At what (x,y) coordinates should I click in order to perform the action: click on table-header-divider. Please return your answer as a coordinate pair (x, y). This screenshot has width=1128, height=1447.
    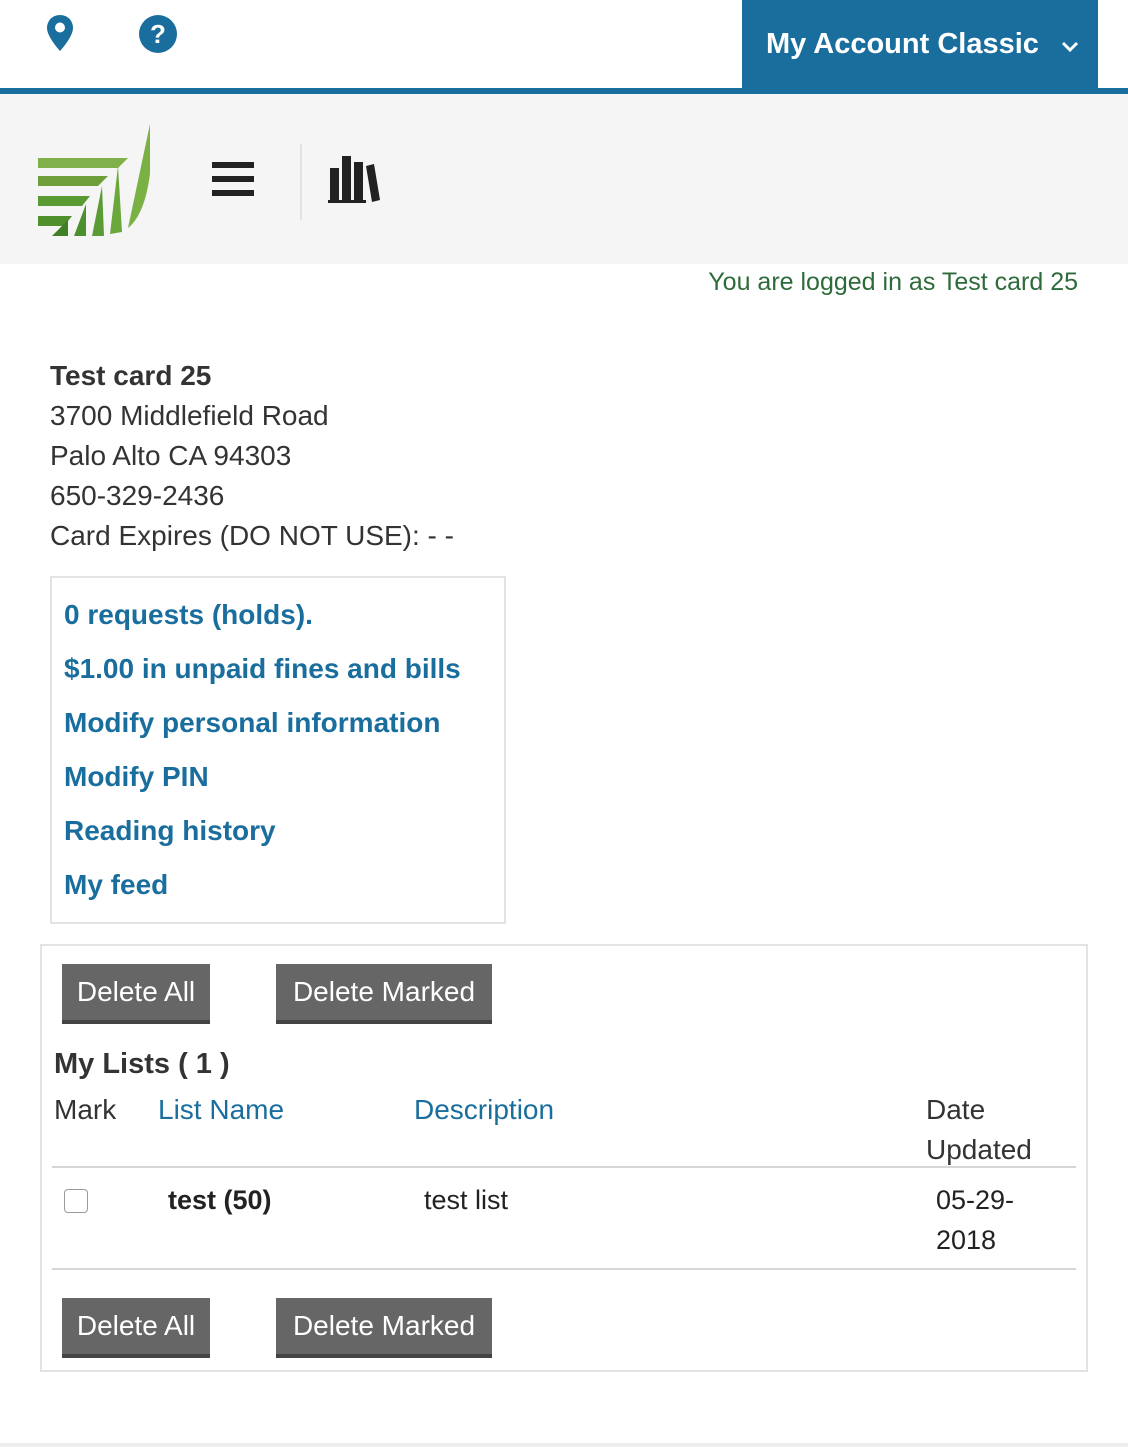
    Looking at the image, I should click on (564, 1167).